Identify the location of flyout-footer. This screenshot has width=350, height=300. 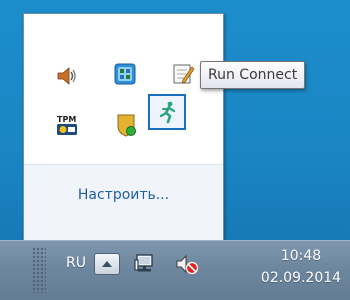
(123, 203).